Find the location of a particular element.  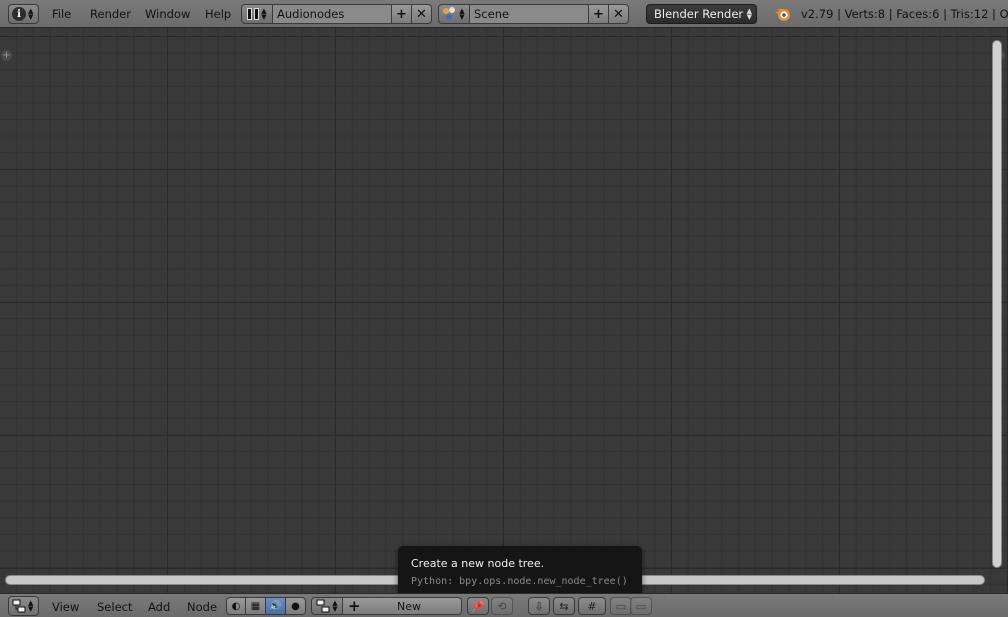

scene-icon is located at coordinates (450, 14).